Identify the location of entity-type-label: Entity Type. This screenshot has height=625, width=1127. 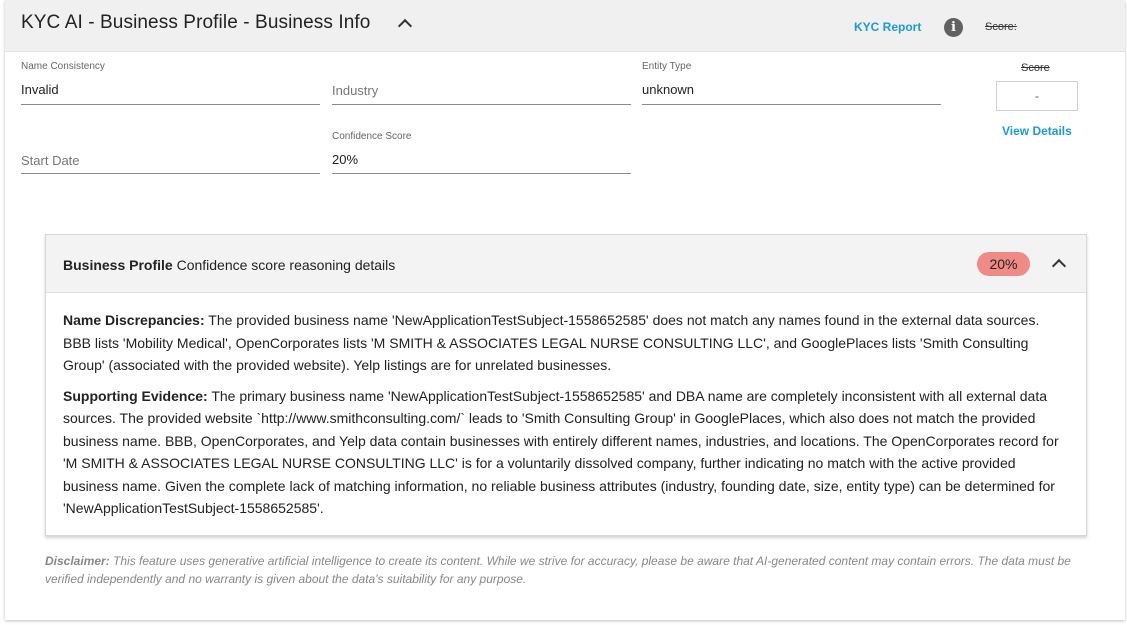
(667, 66).